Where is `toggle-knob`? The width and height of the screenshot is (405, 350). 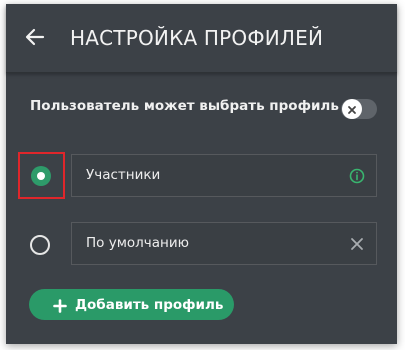
toggle-knob is located at coordinates (352, 109).